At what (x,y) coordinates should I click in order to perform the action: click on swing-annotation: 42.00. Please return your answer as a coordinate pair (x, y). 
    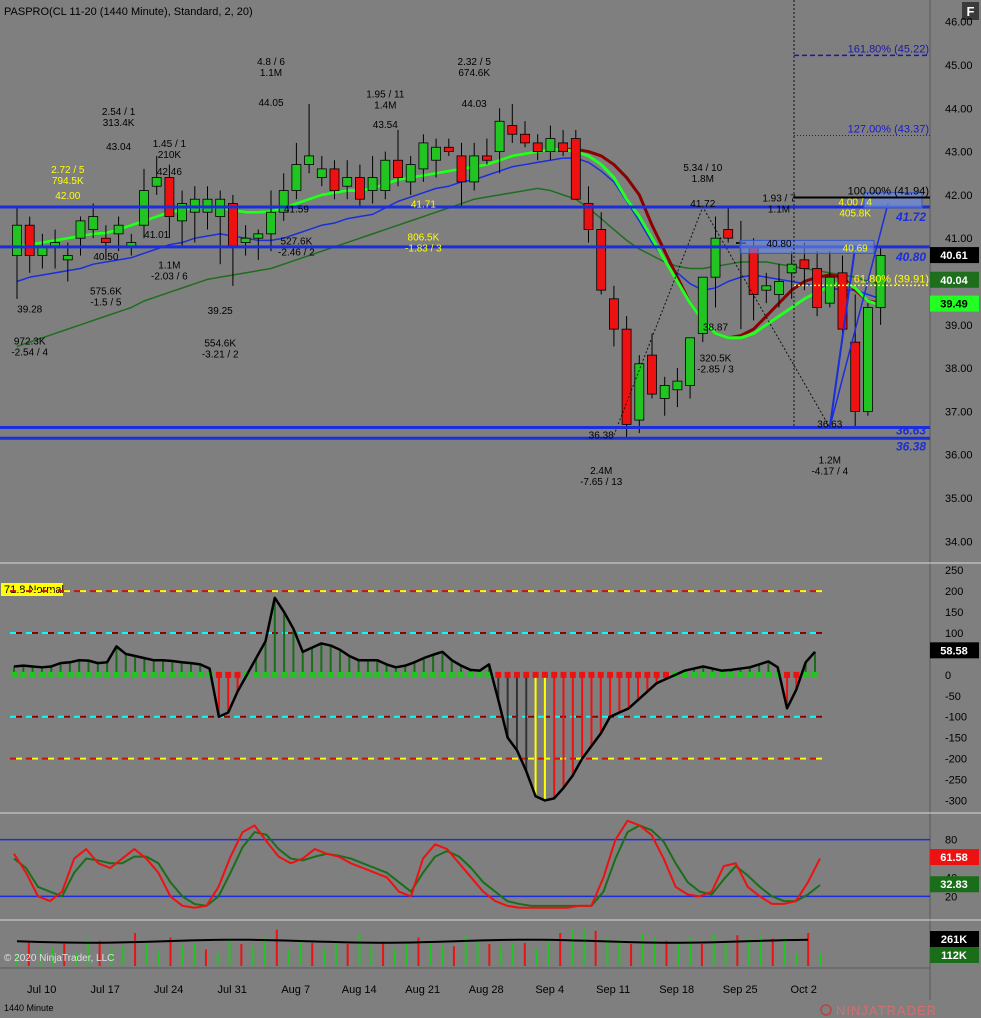
    Looking at the image, I should click on (67, 196).